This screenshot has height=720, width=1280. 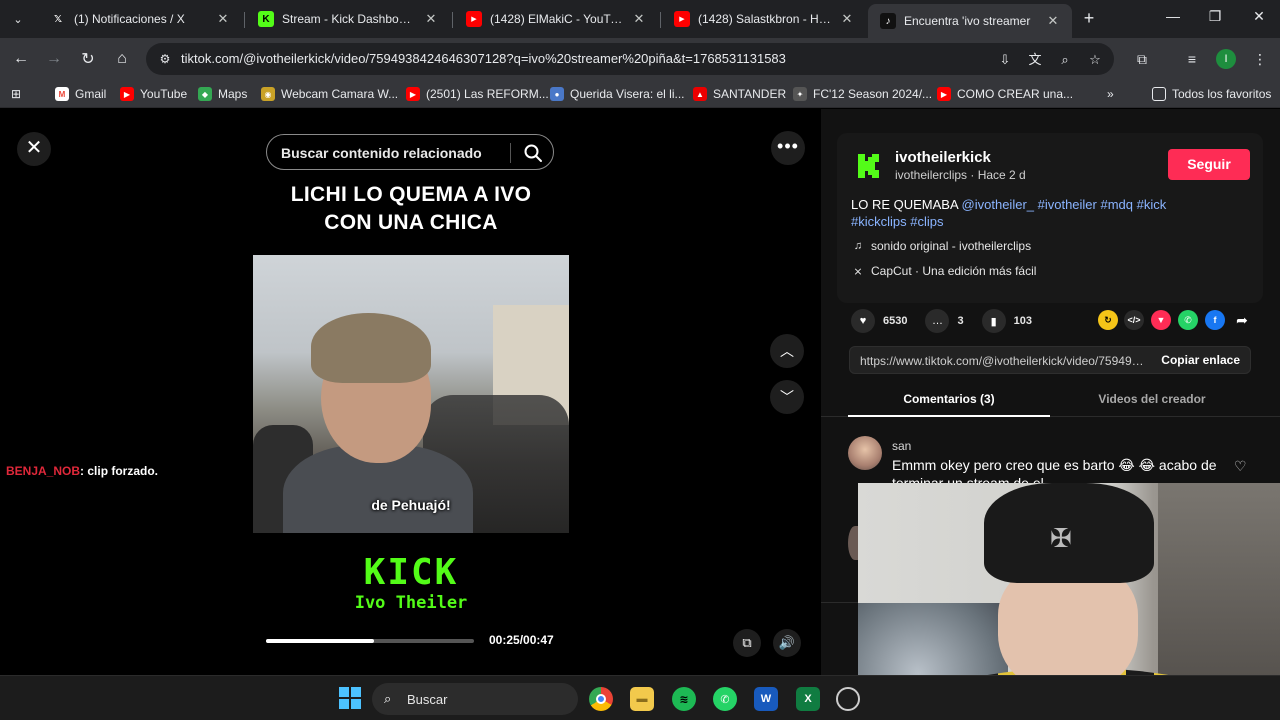 I want to click on browser-menu-icon: ⋮, so click(x=1260, y=59).